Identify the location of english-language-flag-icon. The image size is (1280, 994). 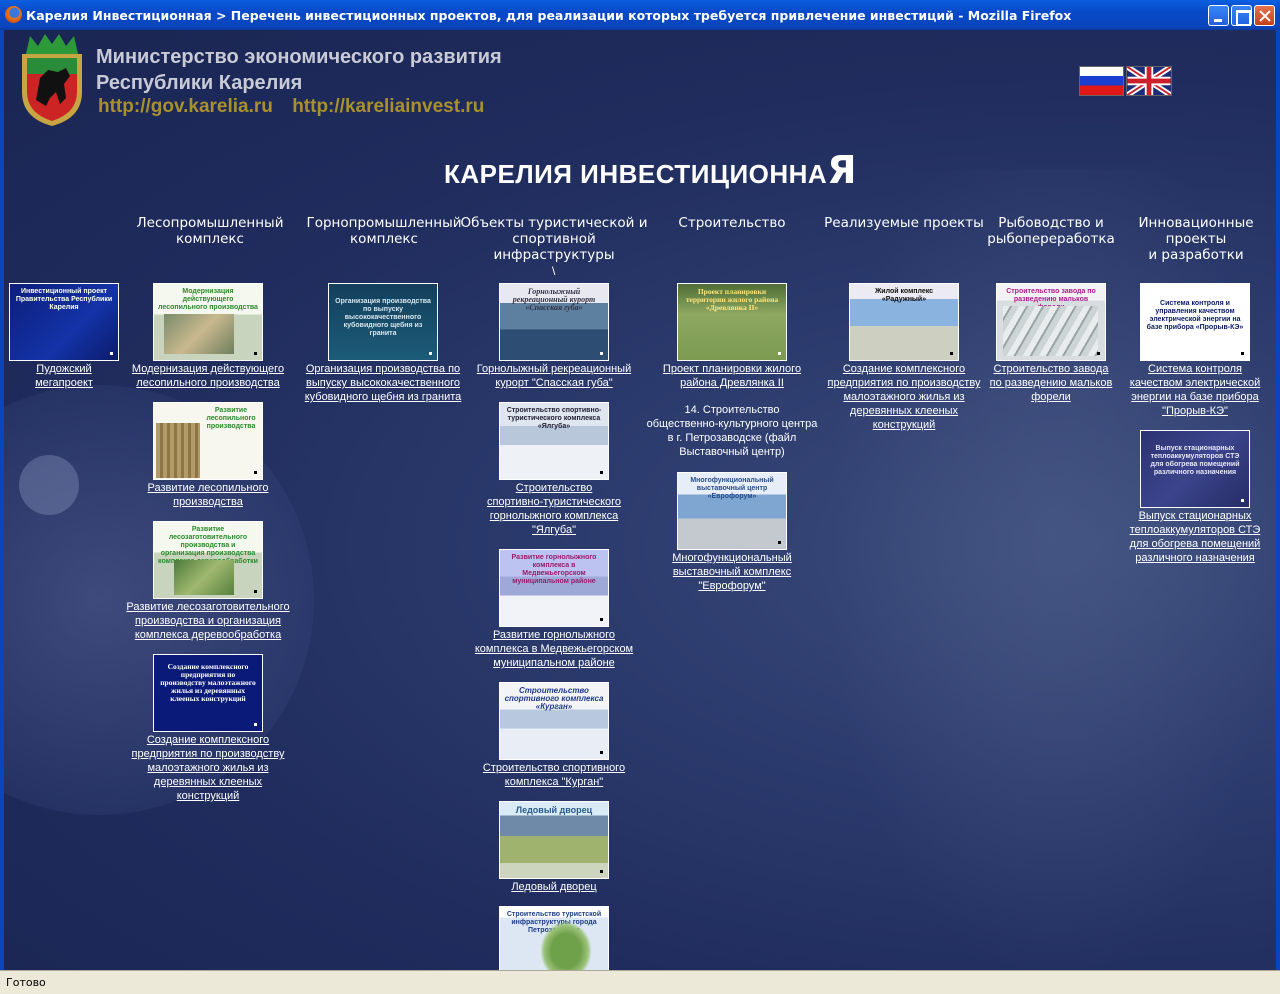
(1149, 81).